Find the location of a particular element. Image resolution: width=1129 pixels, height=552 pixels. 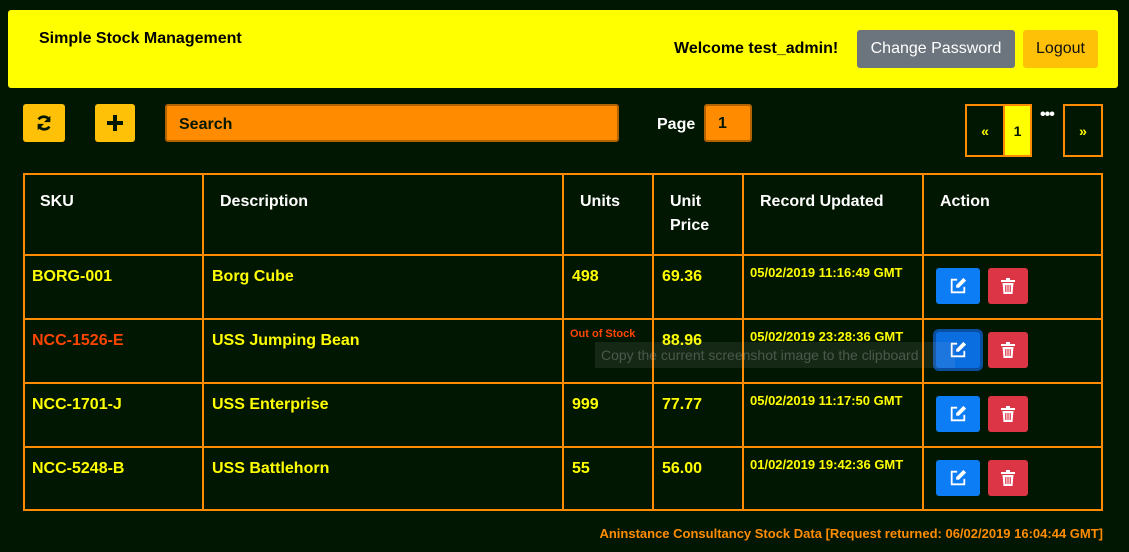

row-4-edit-button is located at coordinates (958, 478).